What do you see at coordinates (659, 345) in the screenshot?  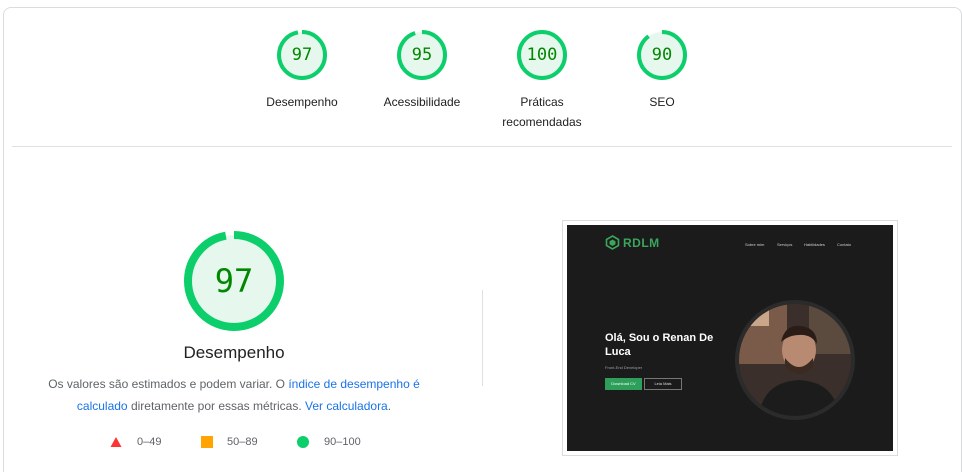 I see `site-hero-title: Olá, Sou o Renan De Luca` at bounding box center [659, 345].